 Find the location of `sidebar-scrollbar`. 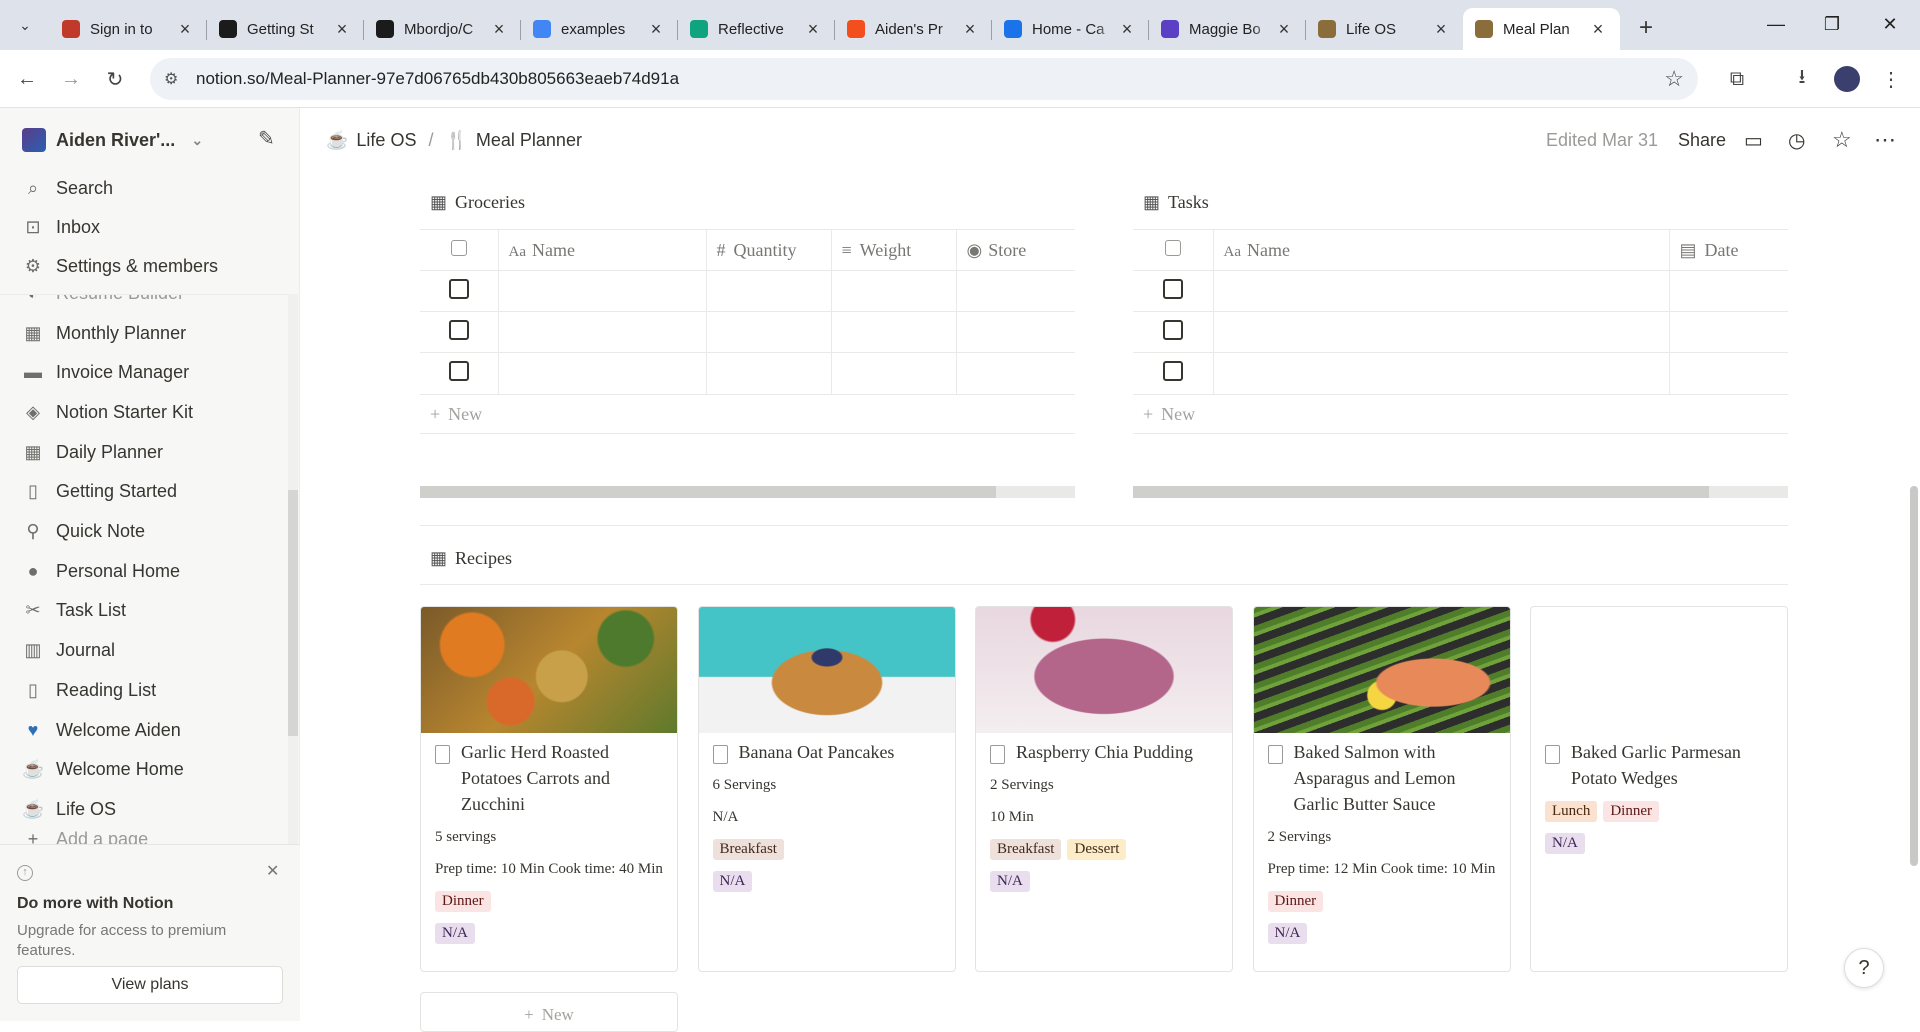

sidebar-scrollbar is located at coordinates (293, 569).